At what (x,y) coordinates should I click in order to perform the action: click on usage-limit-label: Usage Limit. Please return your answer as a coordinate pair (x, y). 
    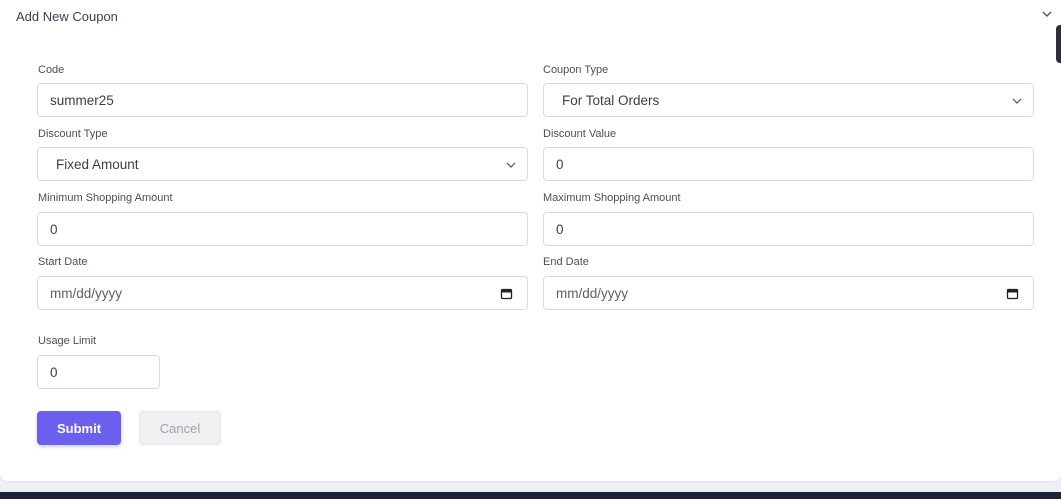
    Looking at the image, I should click on (67, 341).